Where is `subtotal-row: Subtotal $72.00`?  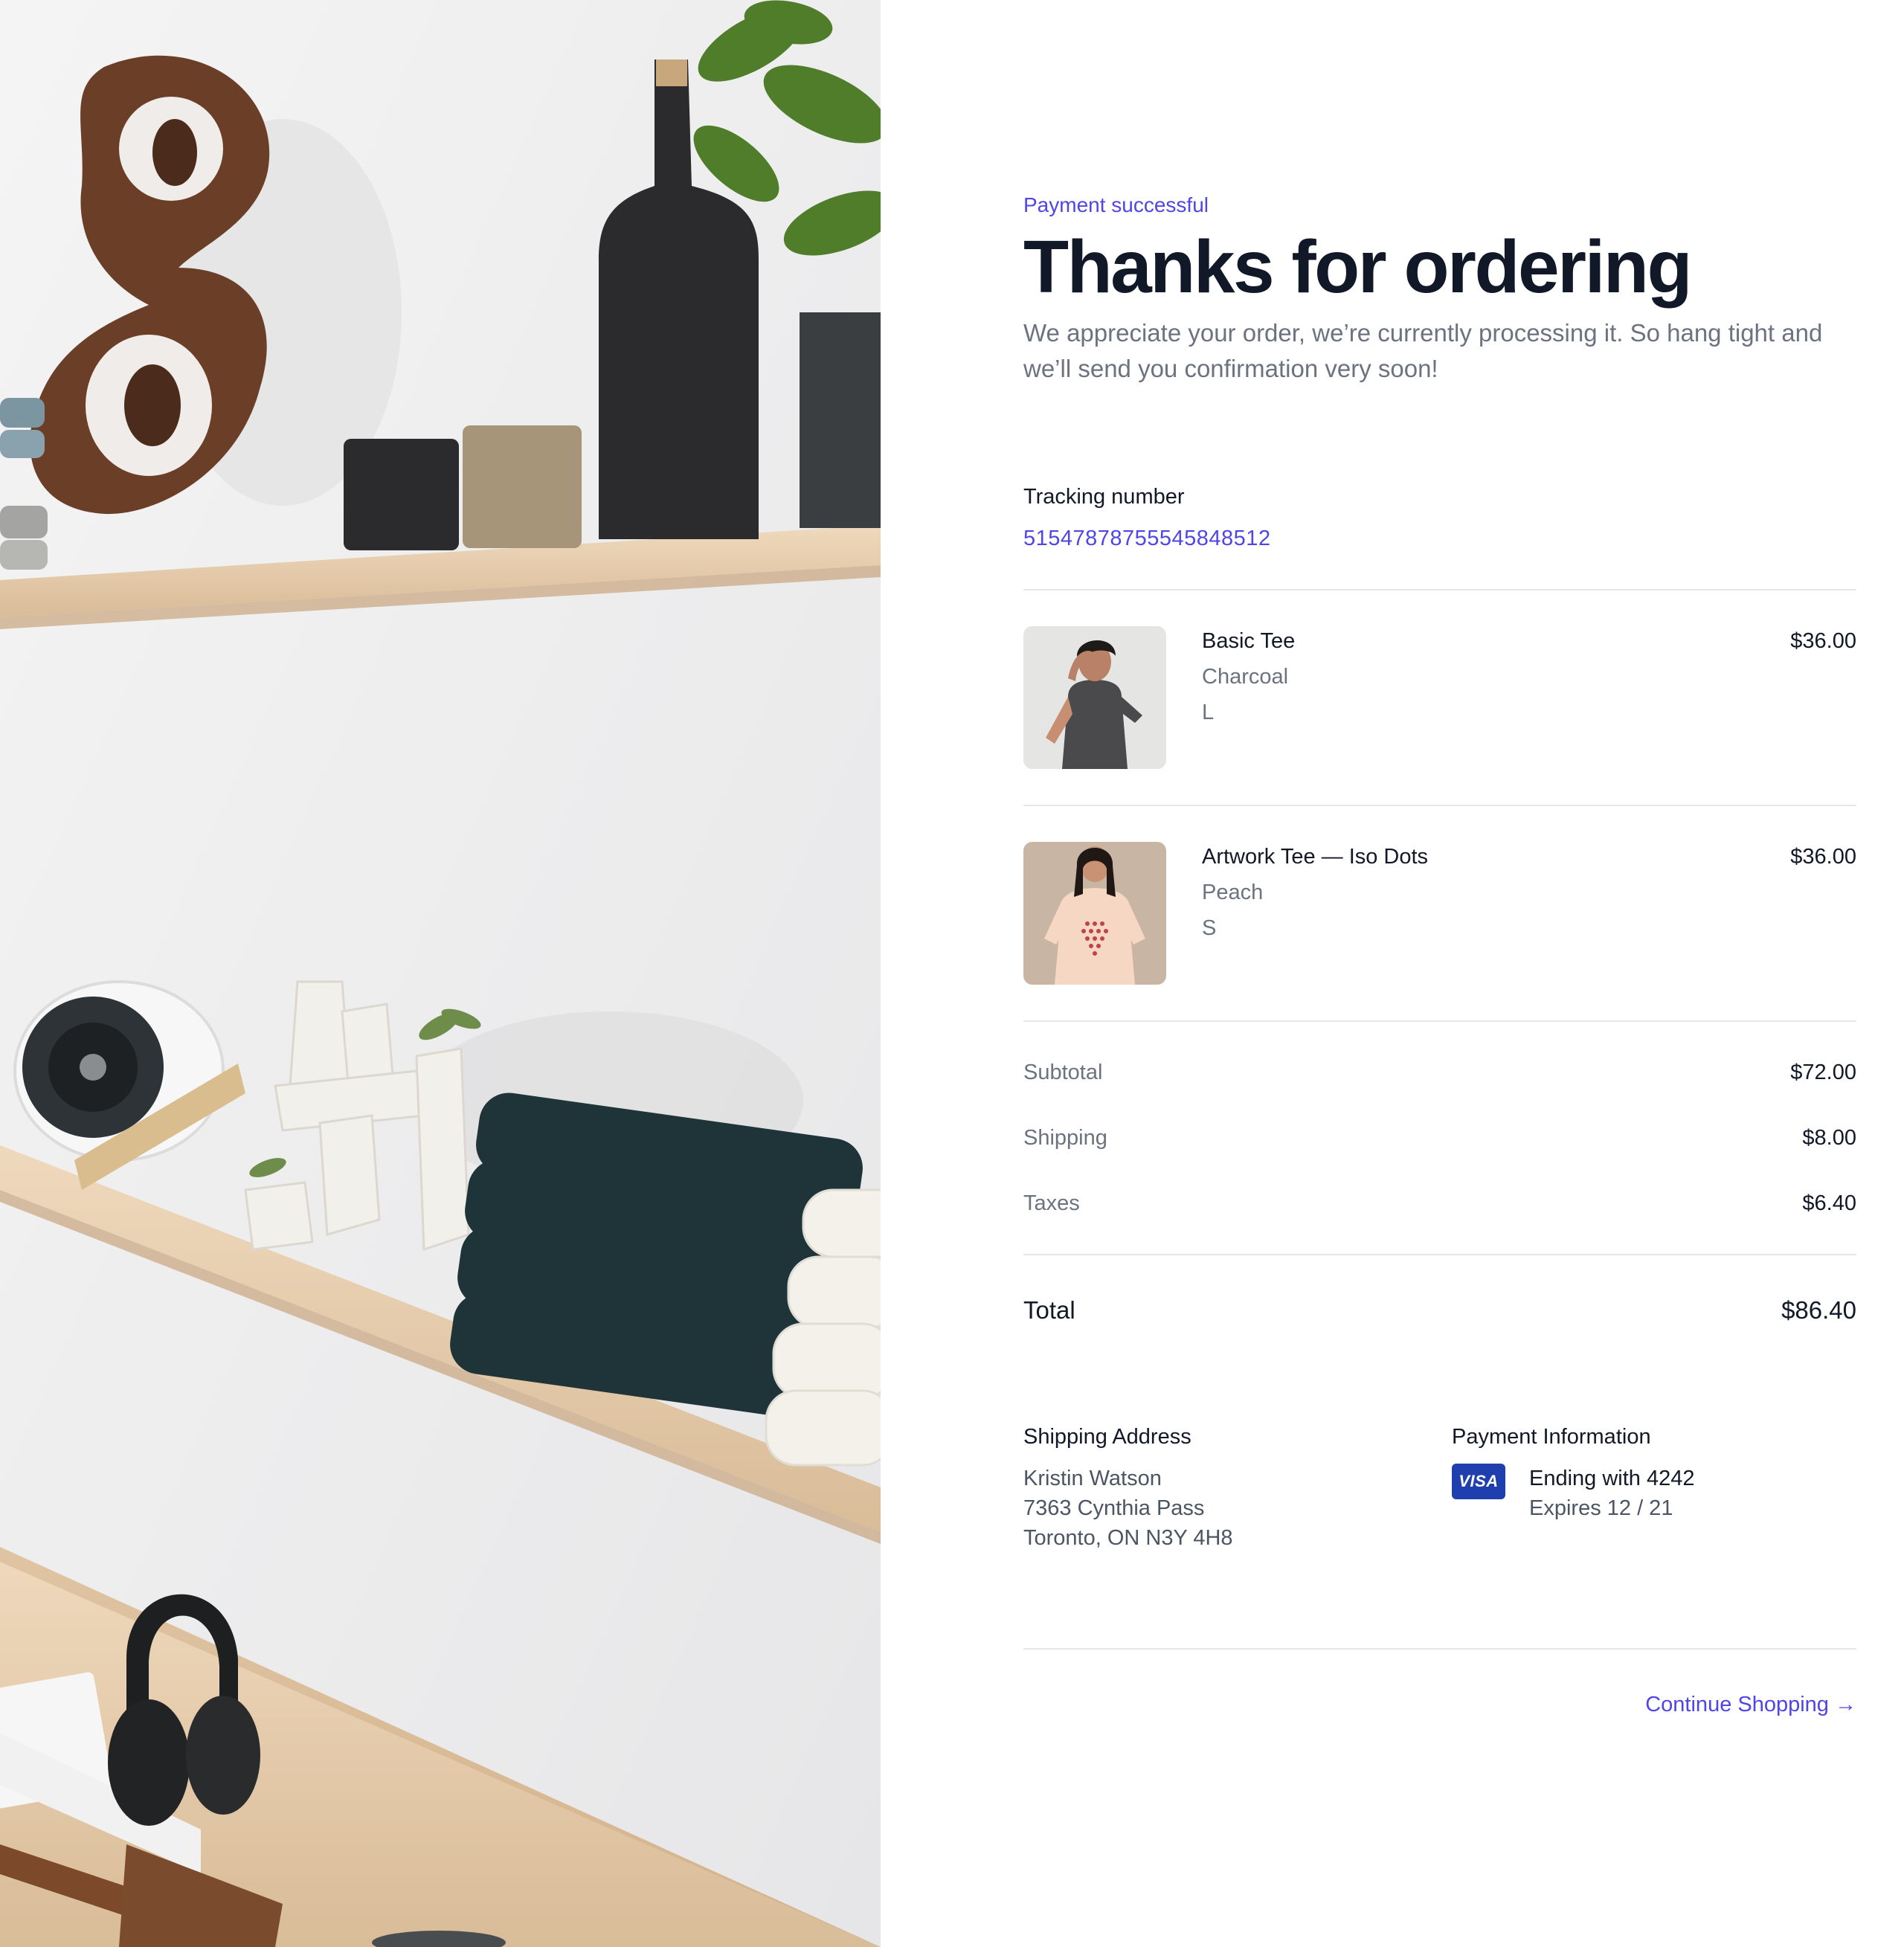 subtotal-row: Subtotal $72.00 is located at coordinates (1440, 1072).